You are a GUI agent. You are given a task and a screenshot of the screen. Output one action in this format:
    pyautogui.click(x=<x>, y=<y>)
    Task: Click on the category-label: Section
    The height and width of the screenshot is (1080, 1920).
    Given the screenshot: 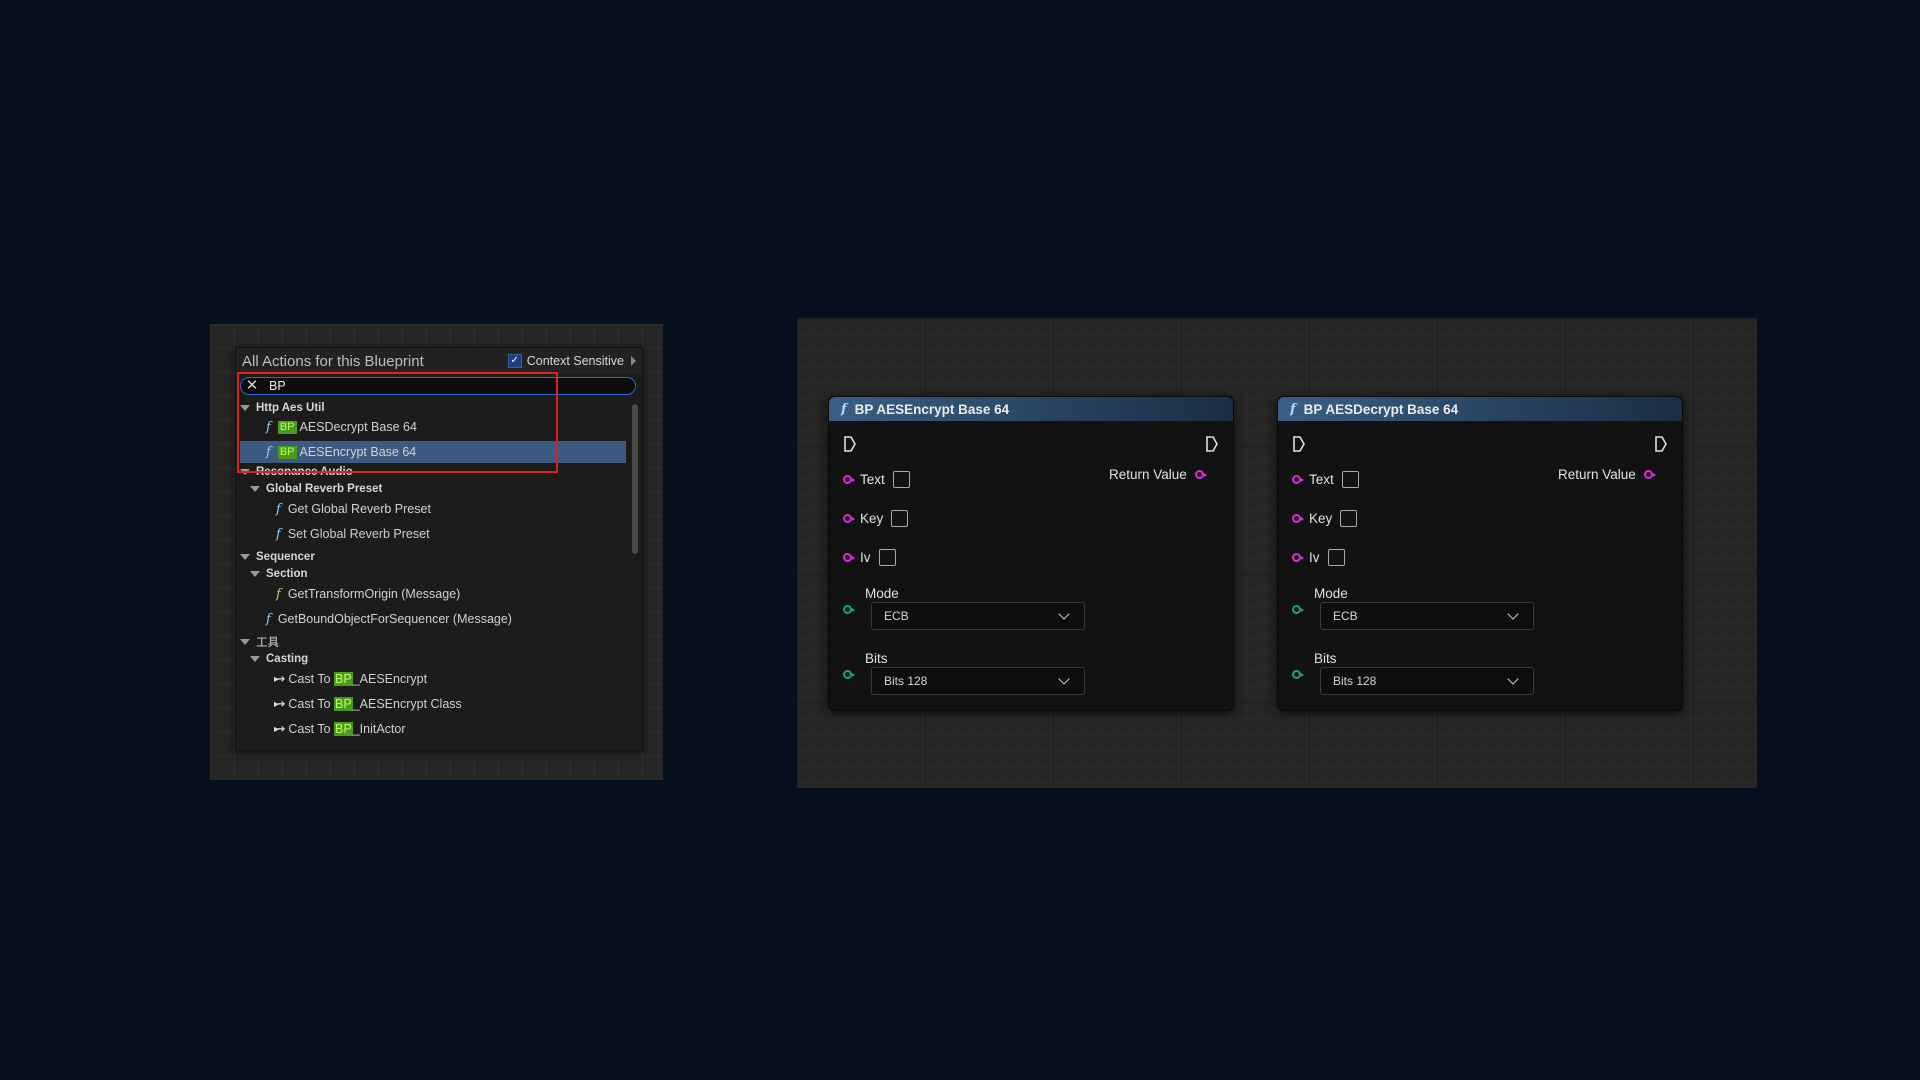 What is the action you would take?
    pyautogui.click(x=287, y=573)
    